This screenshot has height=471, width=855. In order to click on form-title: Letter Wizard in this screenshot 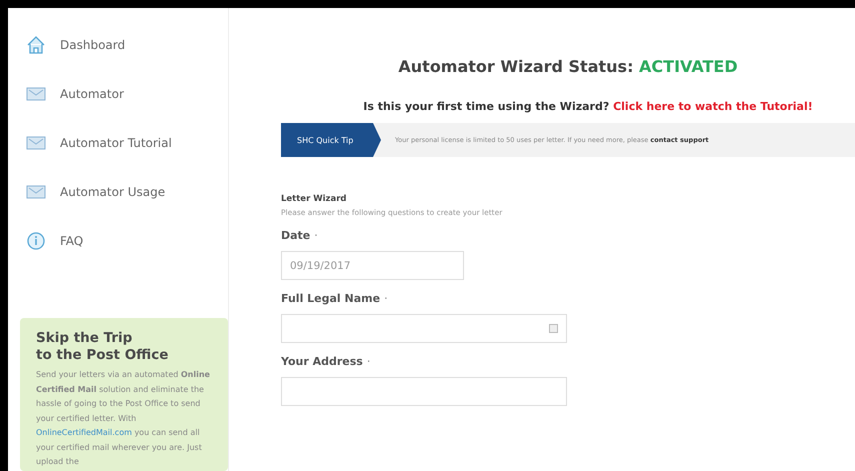, I will do `click(314, 199)`.